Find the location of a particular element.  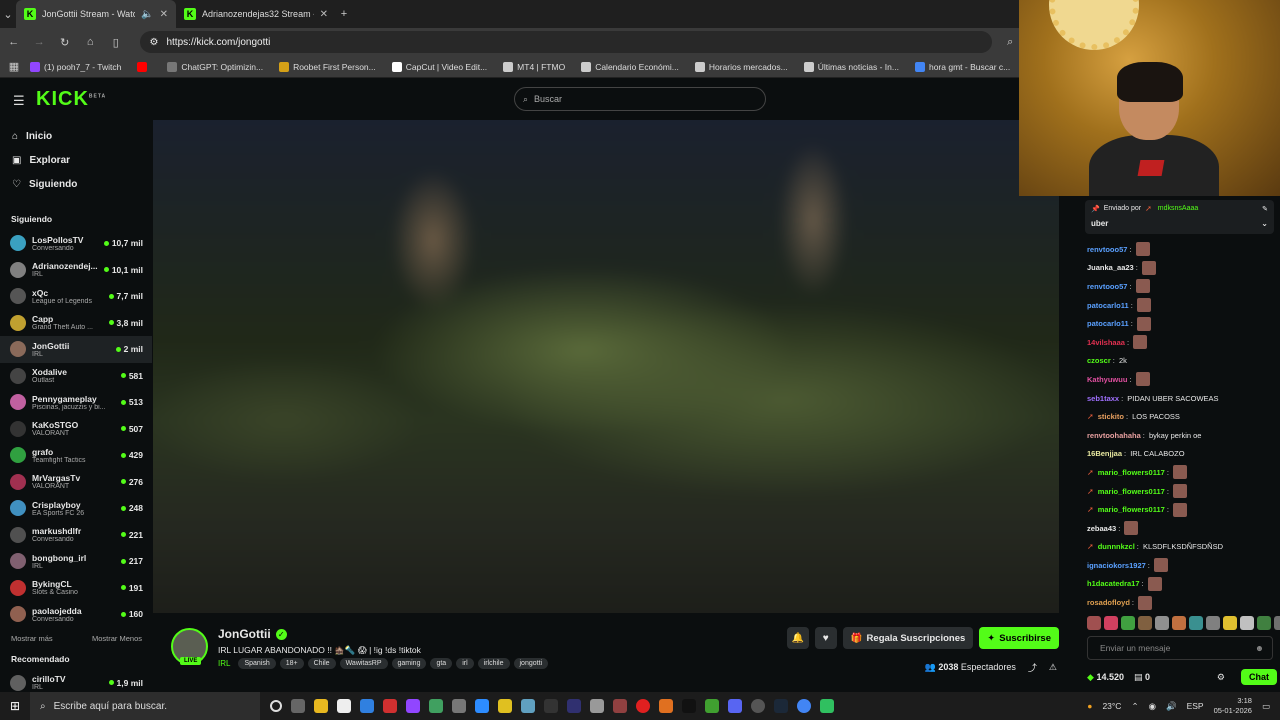

chat-message: zebaa43: is located at coordinates (1182, 528).